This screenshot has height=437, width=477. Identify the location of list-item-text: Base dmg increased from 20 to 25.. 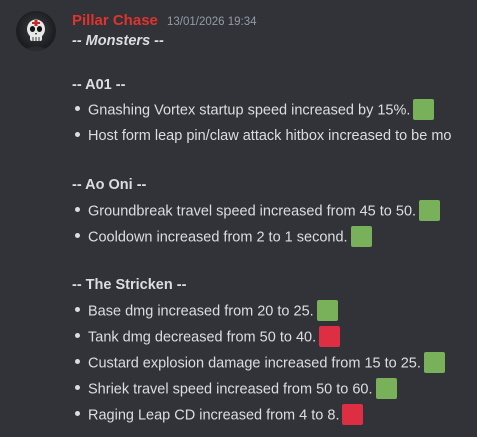
(201, 311).